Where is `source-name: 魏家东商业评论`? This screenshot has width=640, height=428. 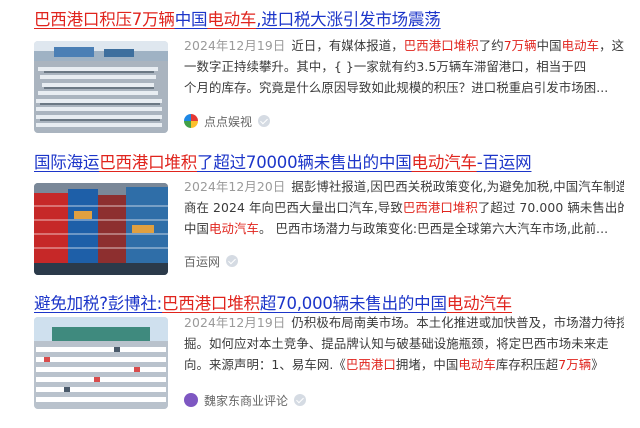
source-name: 魏家东商业评论 is located at coordinates (246, 400).